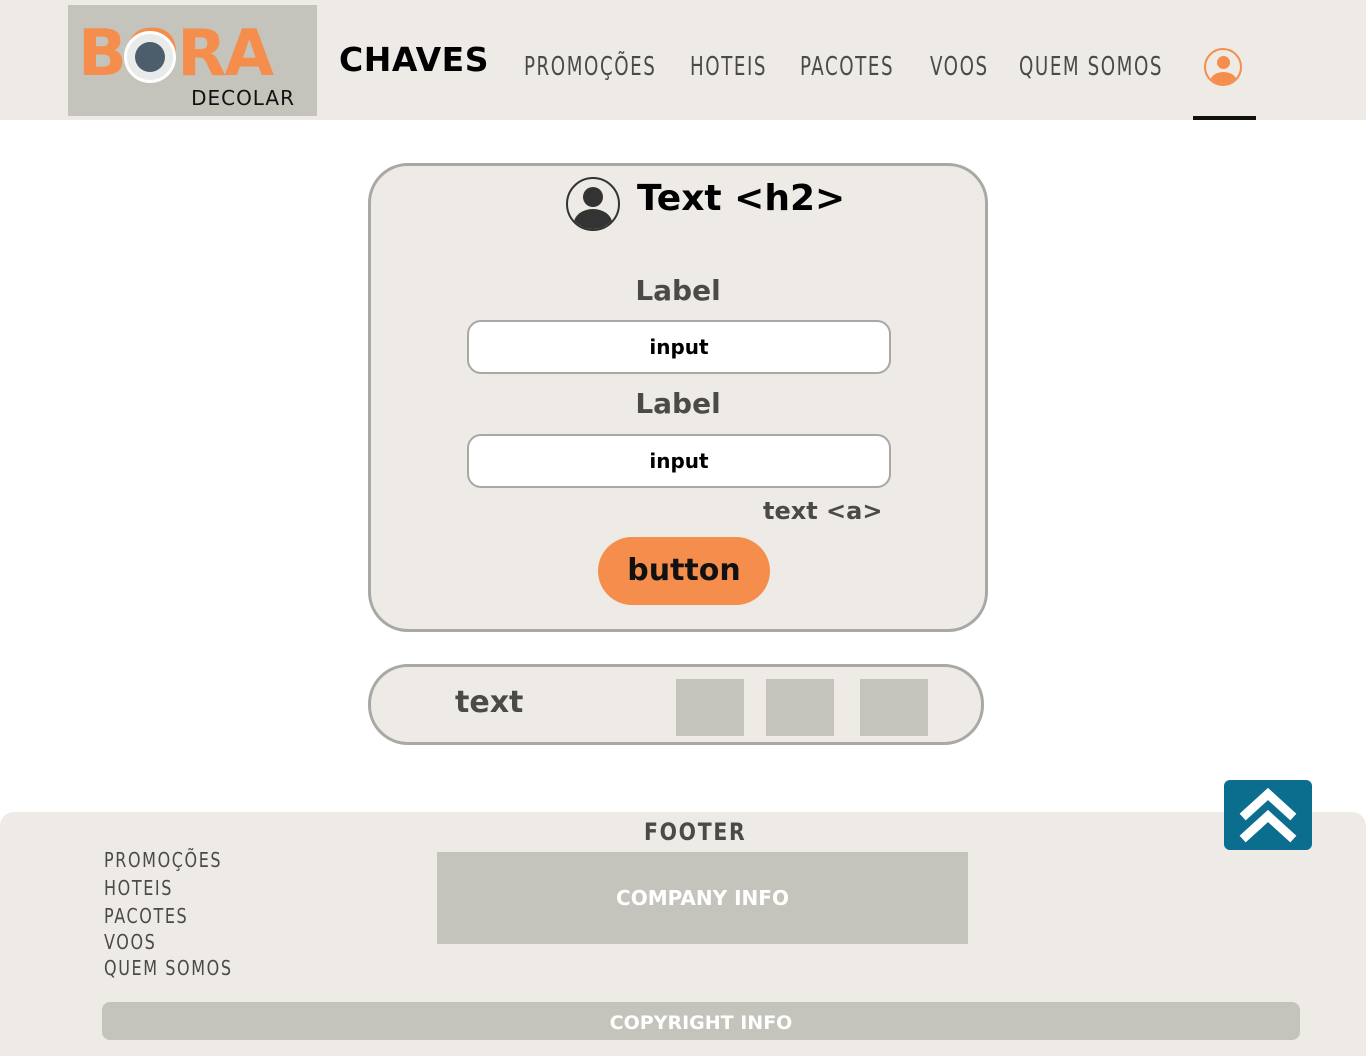 The image size is (1366, 1056). What do you see at coordinates (593, 204) in the screenshot?
I see `user-avatar-icon` at bounding box center [593, 204].